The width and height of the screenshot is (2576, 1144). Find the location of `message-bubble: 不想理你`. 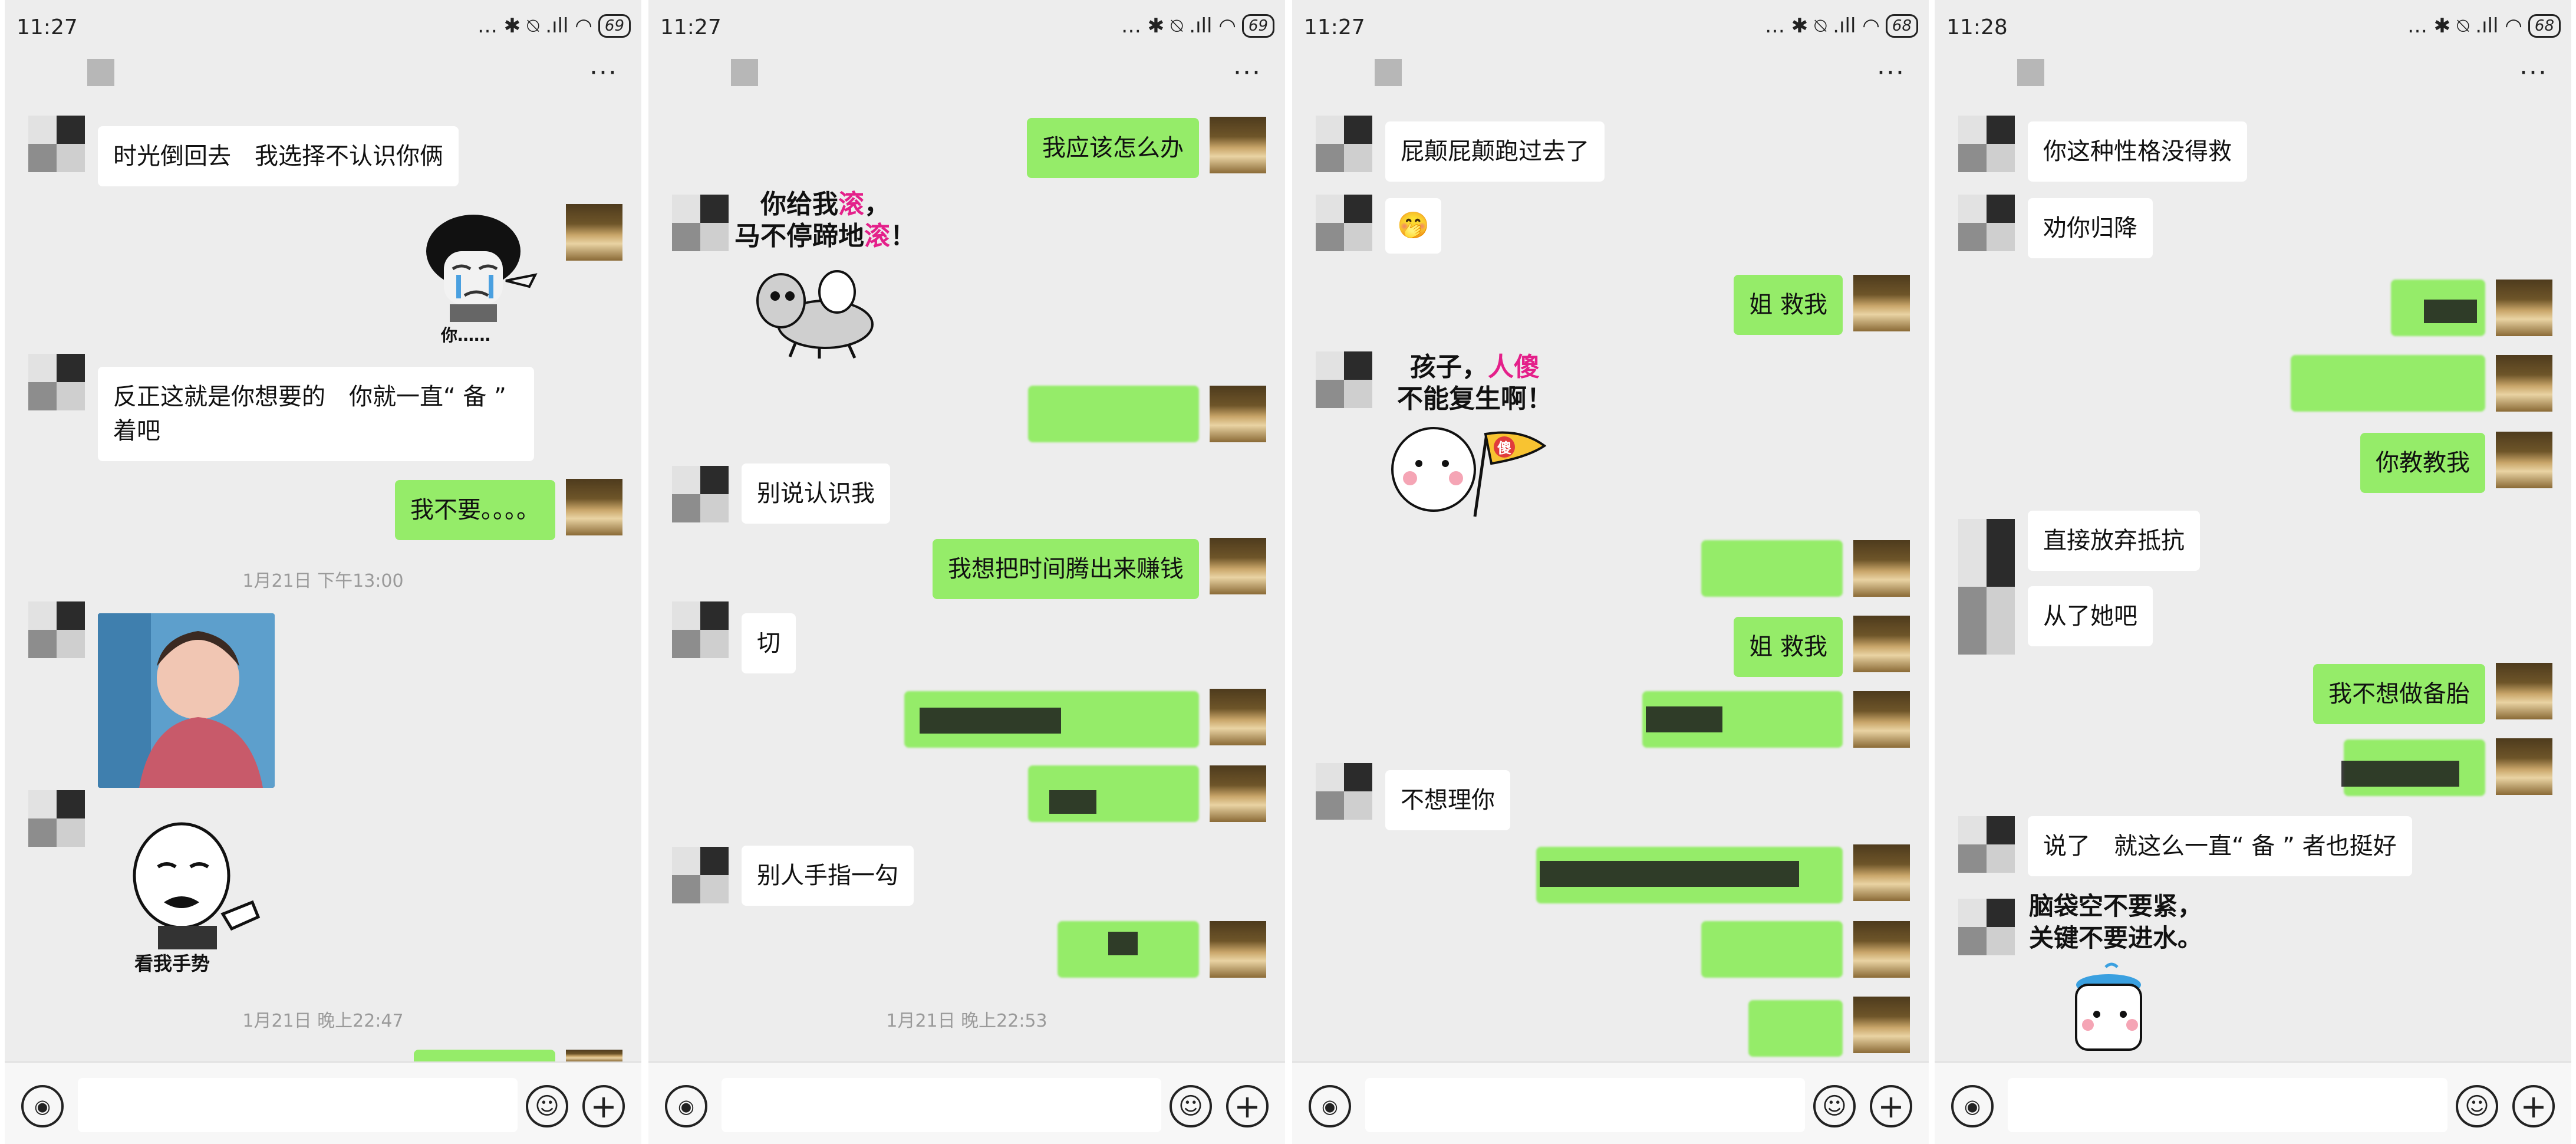

message-bubble: 不想理你 is located at coordinates (1447, 800).